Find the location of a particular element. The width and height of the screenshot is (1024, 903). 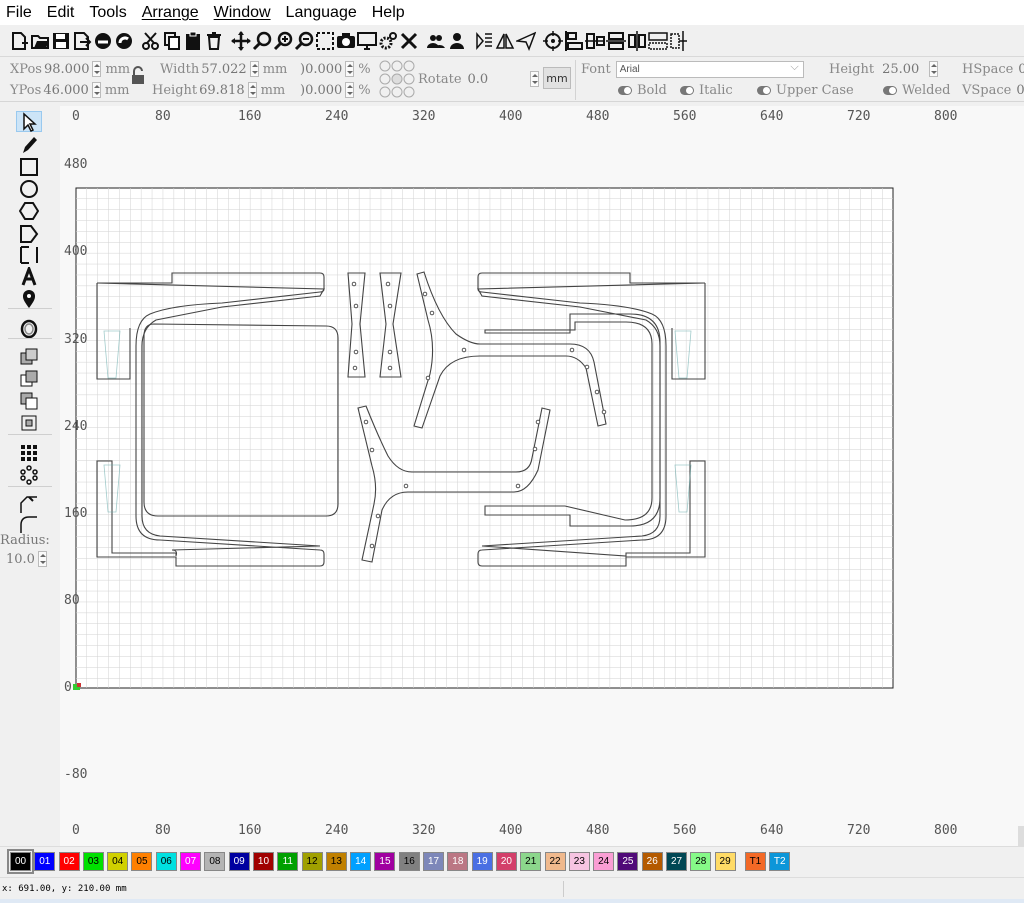

user-button is located at coordinates (456, 41).